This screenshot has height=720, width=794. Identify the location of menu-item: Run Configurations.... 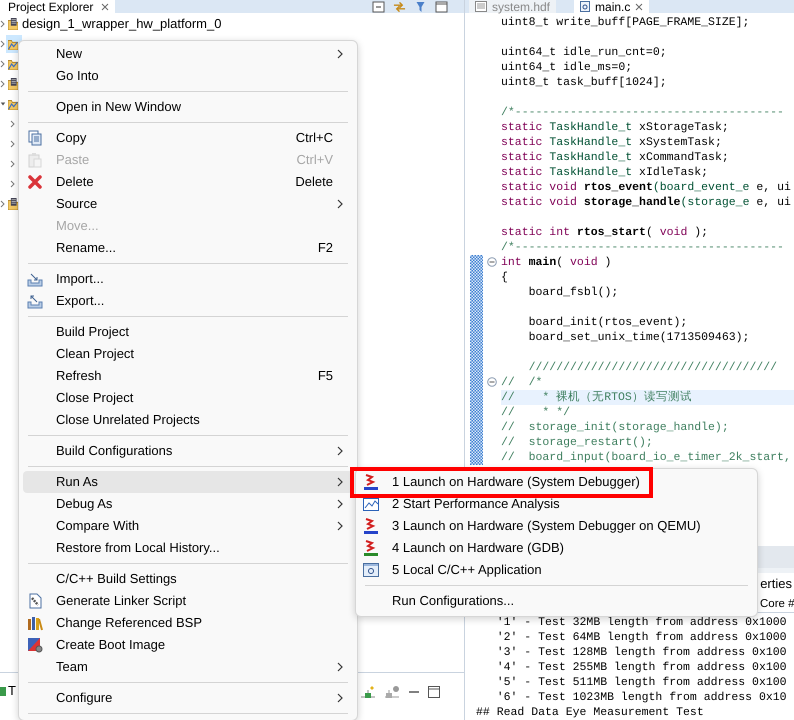
(556, 601).